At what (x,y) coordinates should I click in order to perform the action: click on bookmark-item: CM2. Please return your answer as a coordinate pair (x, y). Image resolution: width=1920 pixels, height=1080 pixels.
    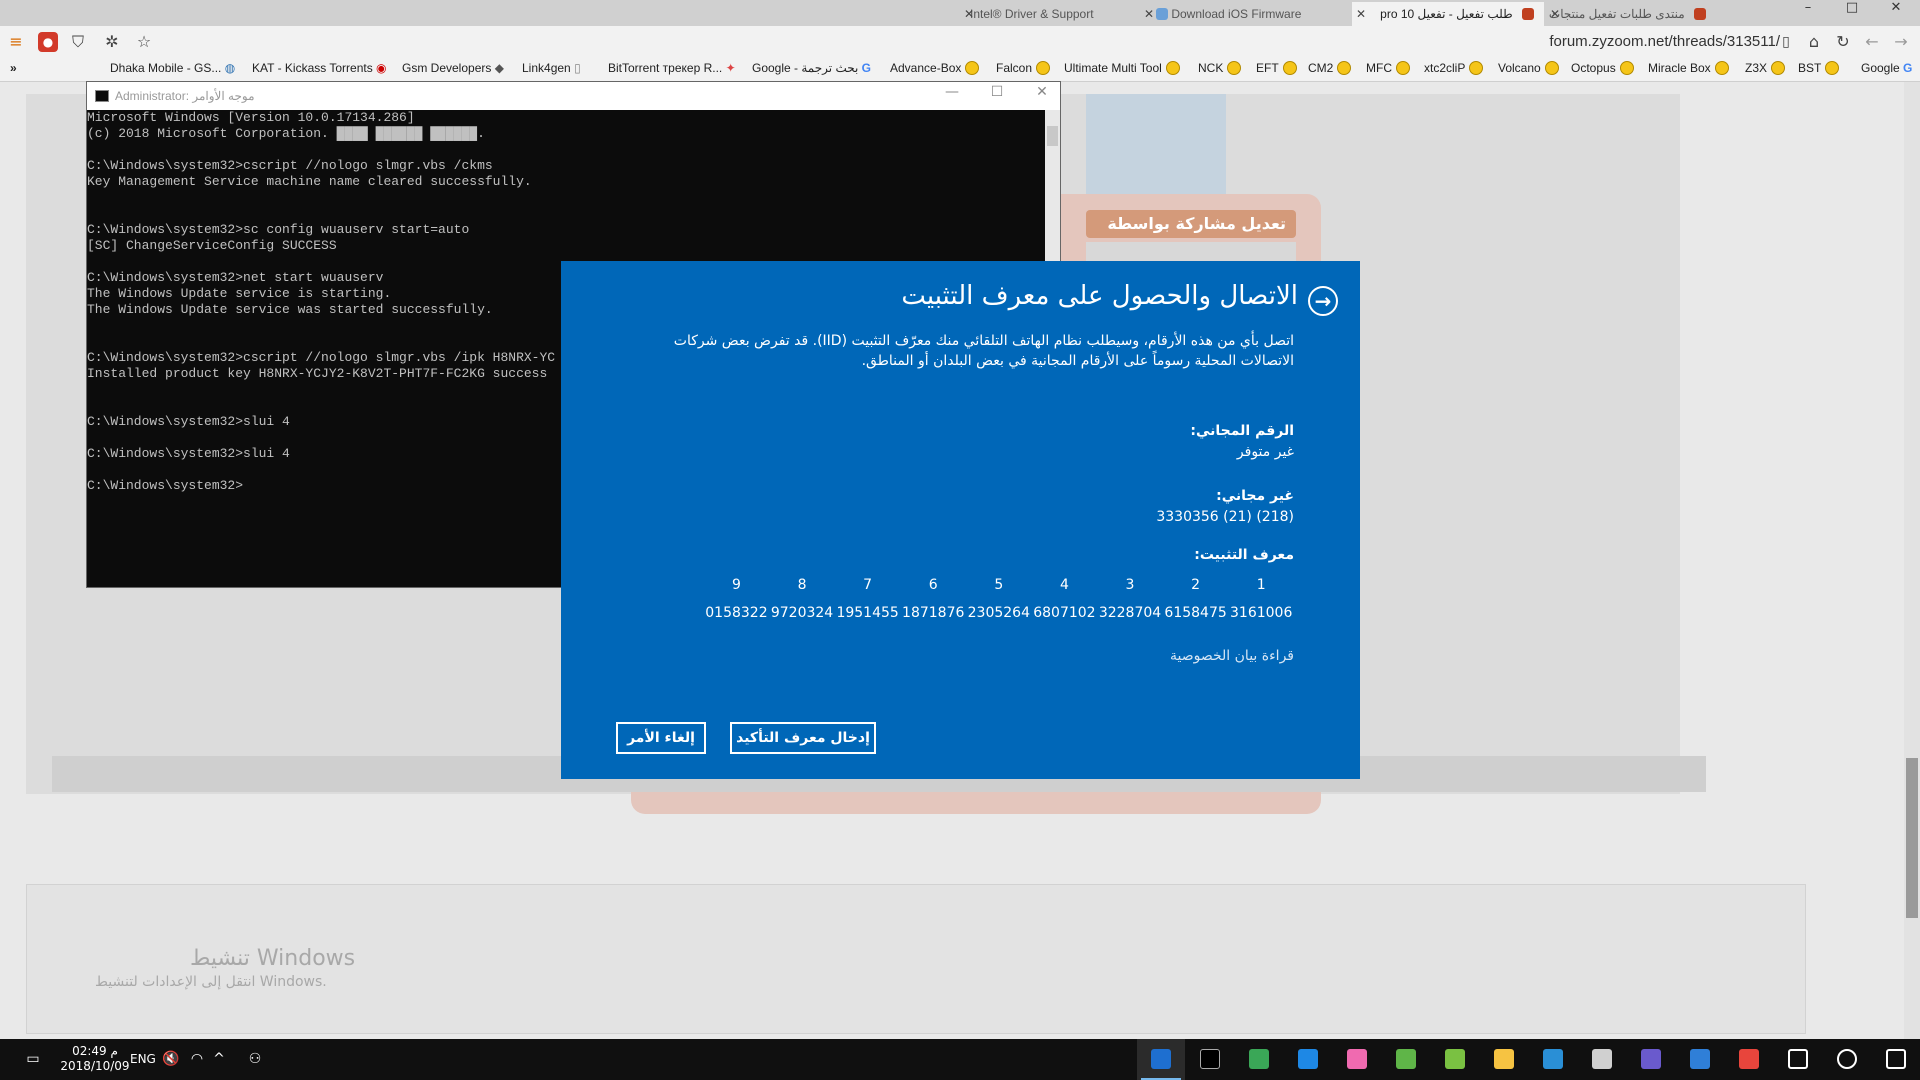
    Looking at the image, I should click on (1330, 68).